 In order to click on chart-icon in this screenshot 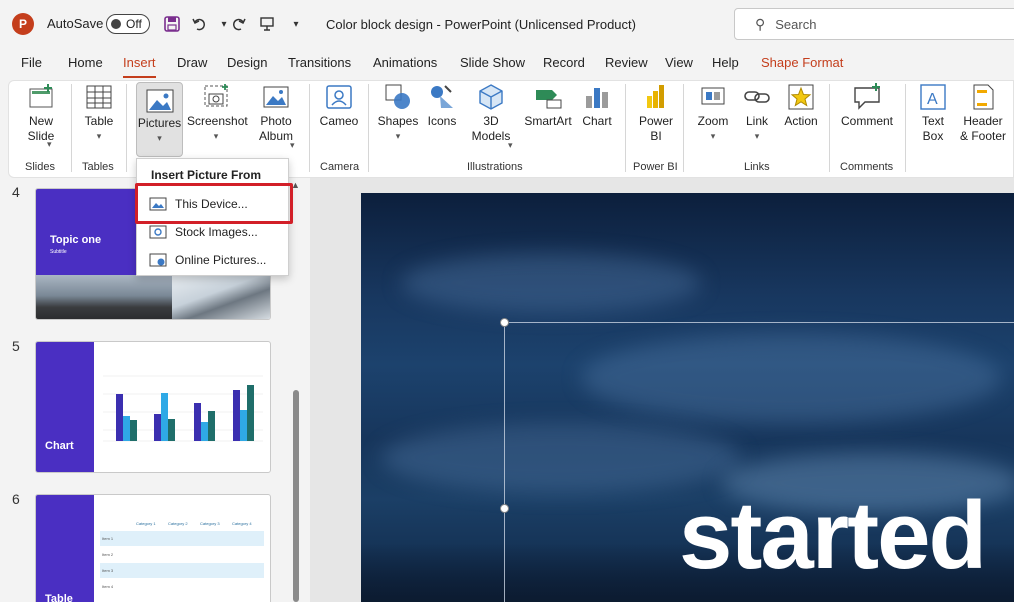, I will do `click(597, 98)`.